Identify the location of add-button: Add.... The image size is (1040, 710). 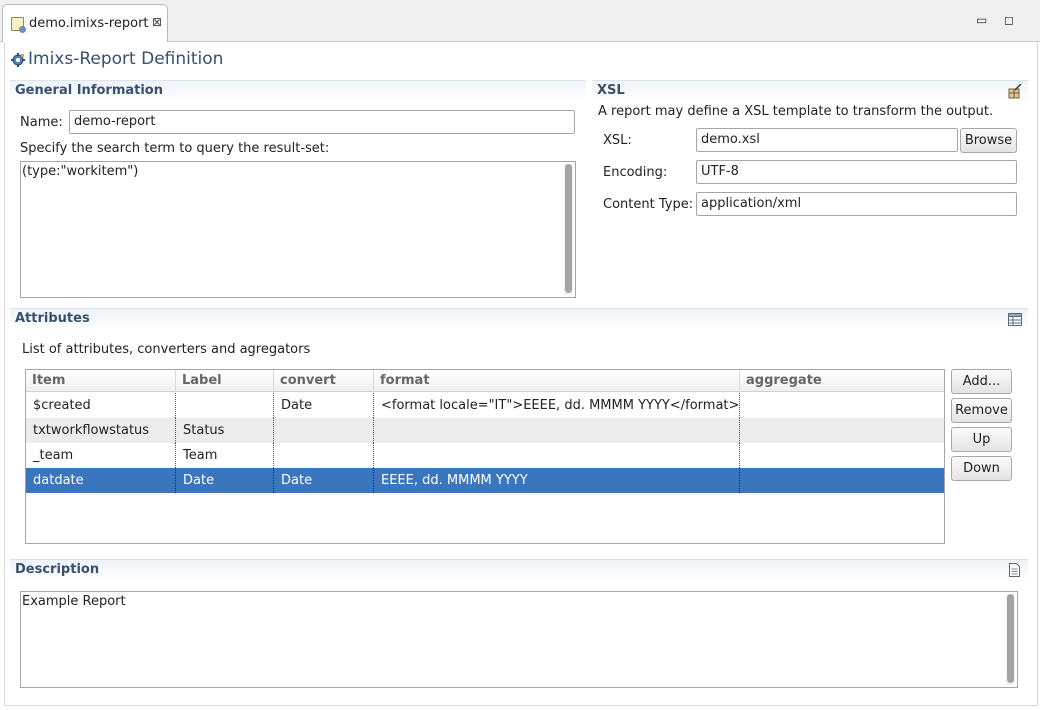
(981, 381).